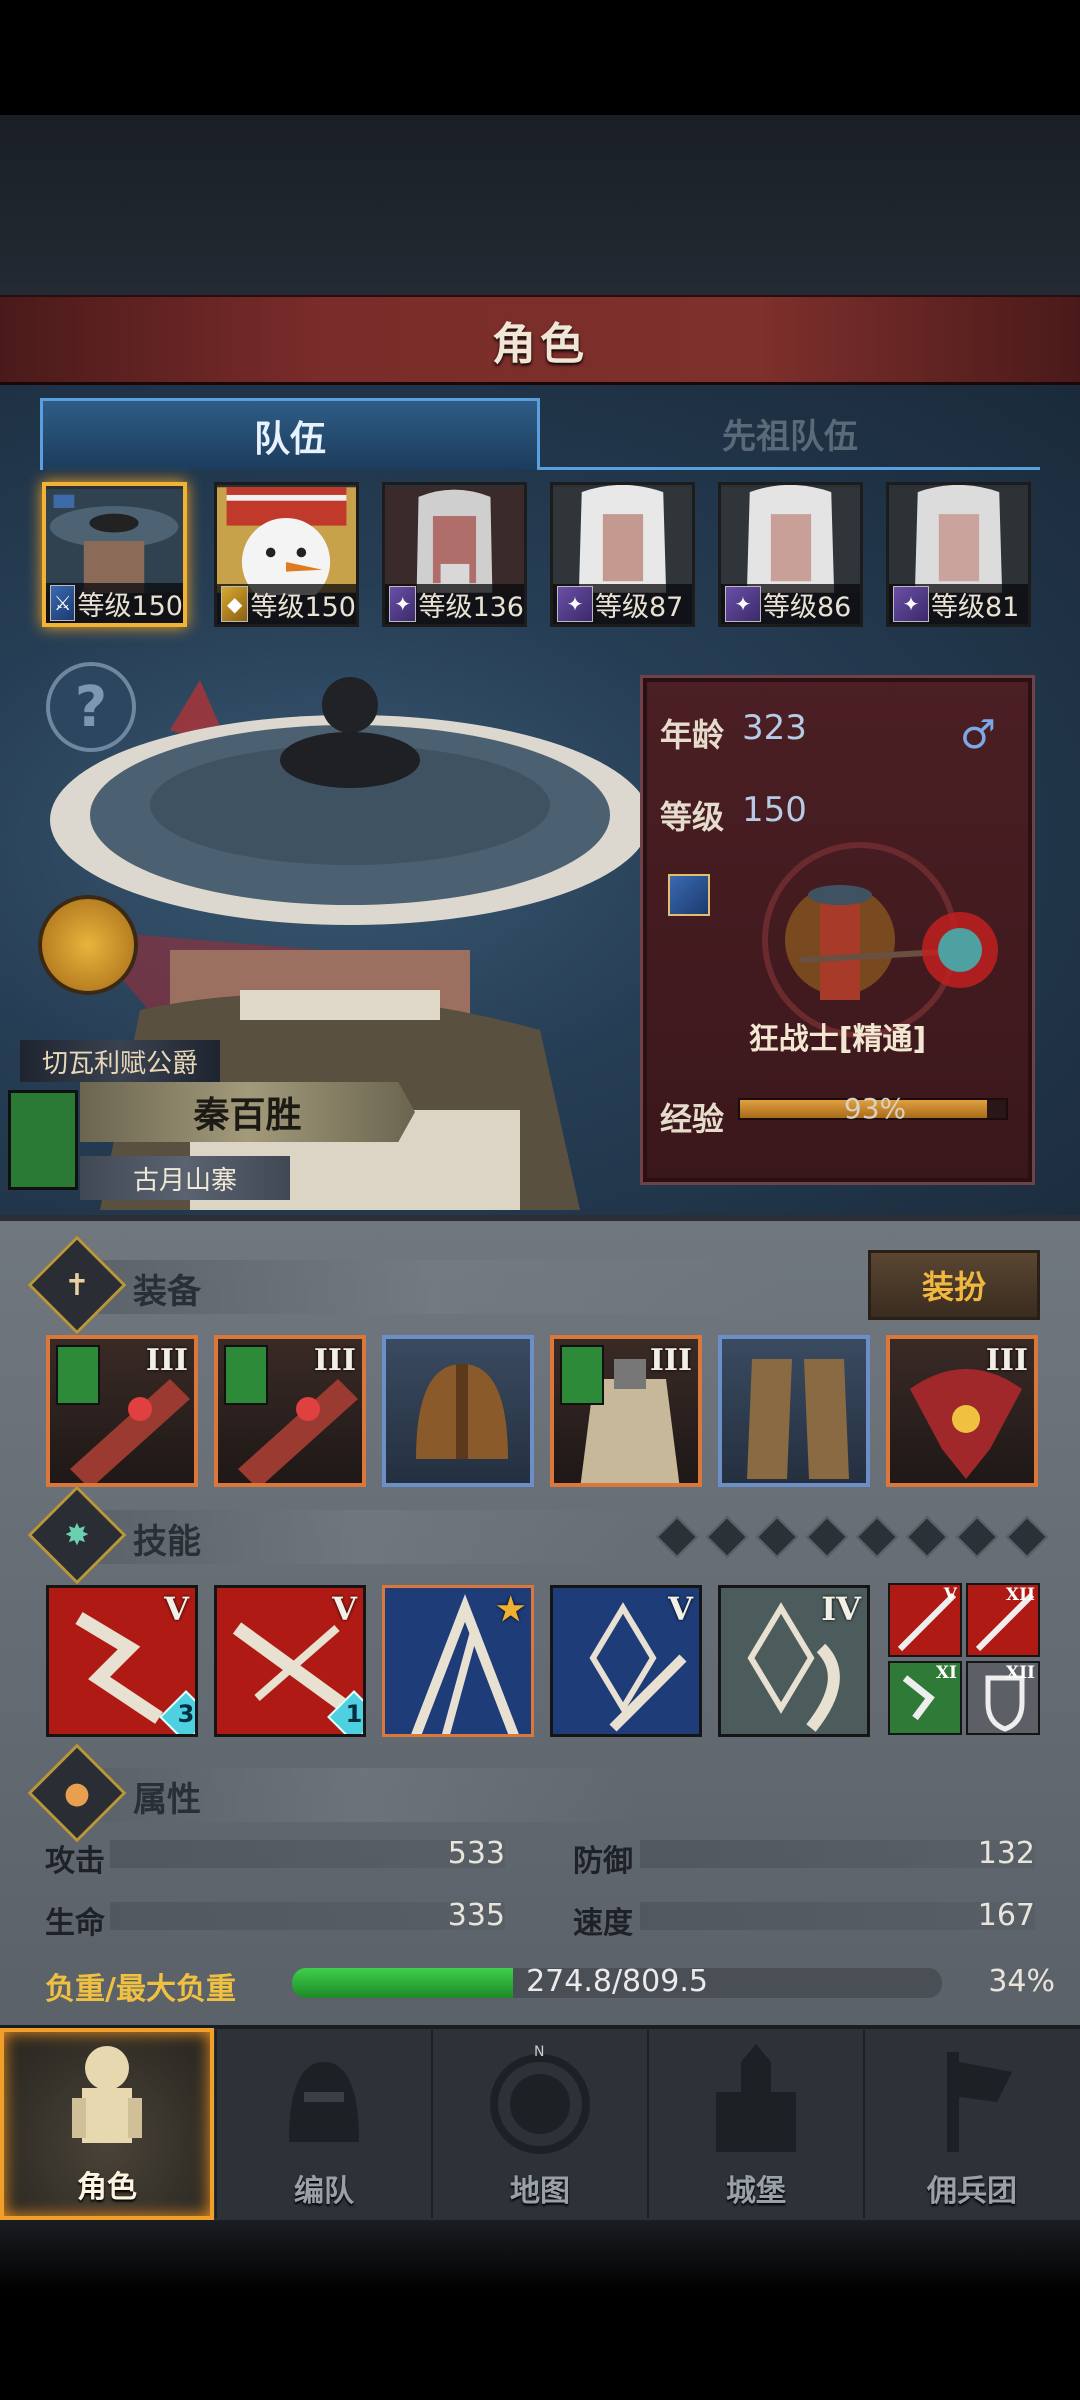 The width and height of the screenshot is (1080, 2400). I want to click on nav-mercenary: 佣兵团, so click(972, 2124).